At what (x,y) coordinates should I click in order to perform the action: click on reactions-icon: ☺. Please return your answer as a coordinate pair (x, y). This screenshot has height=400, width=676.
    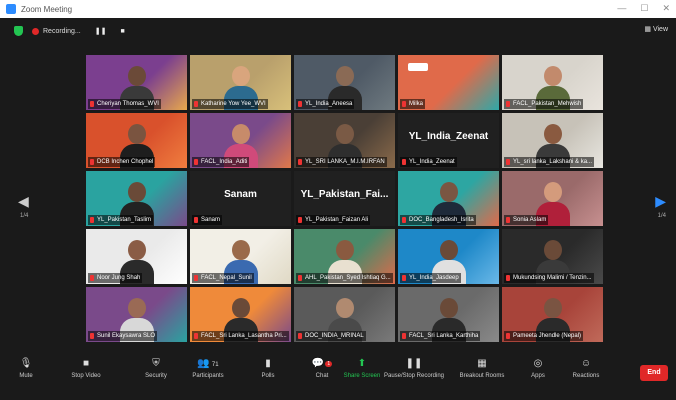
    Looking at the image, I should click on (586, 363).